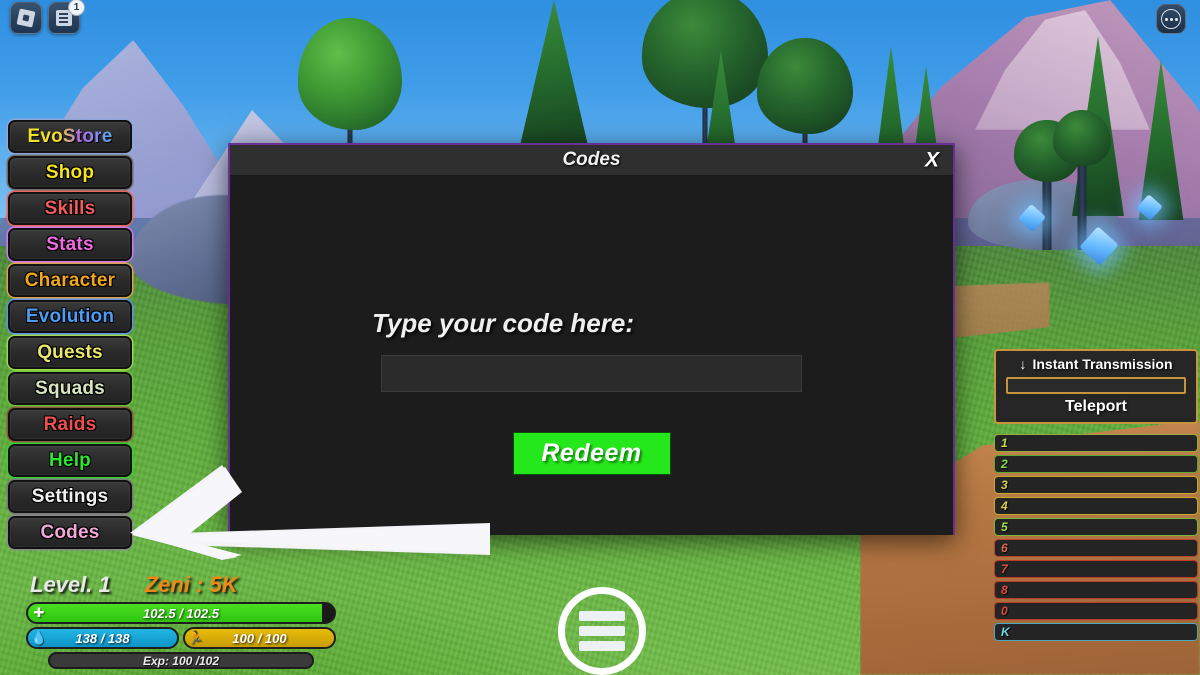 This screenshot has height=675, width=1200. I want to click on sidebar-item-shop: Shop, so click(70, 172).